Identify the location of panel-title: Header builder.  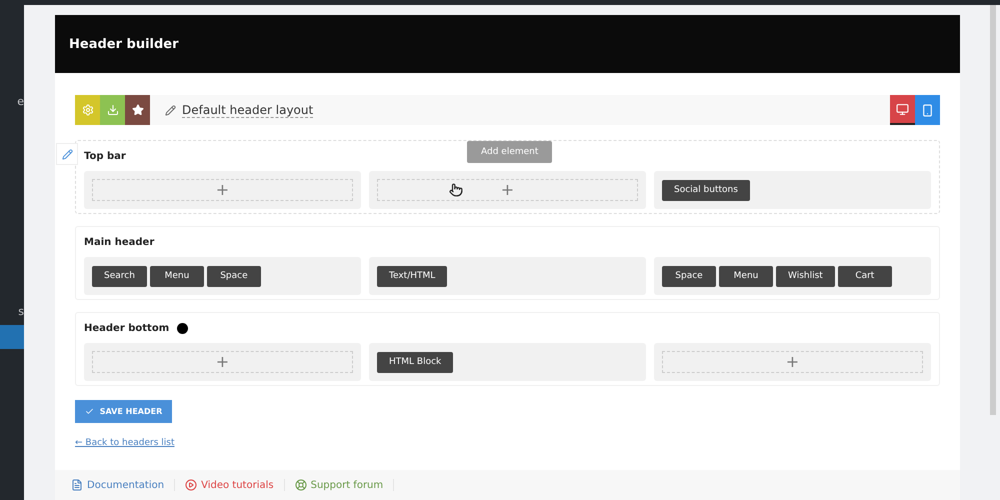
(507, 44).